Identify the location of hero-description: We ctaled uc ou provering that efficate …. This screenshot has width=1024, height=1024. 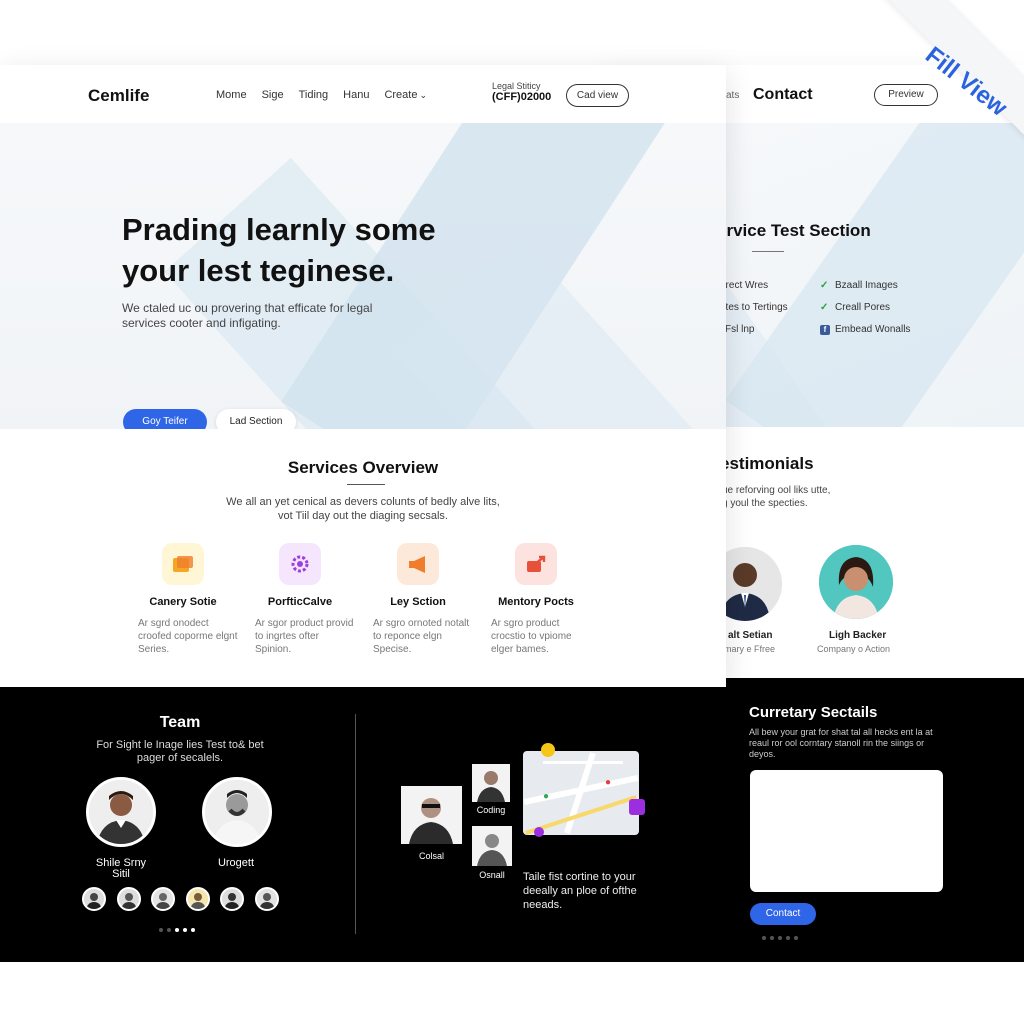
(247, 315).